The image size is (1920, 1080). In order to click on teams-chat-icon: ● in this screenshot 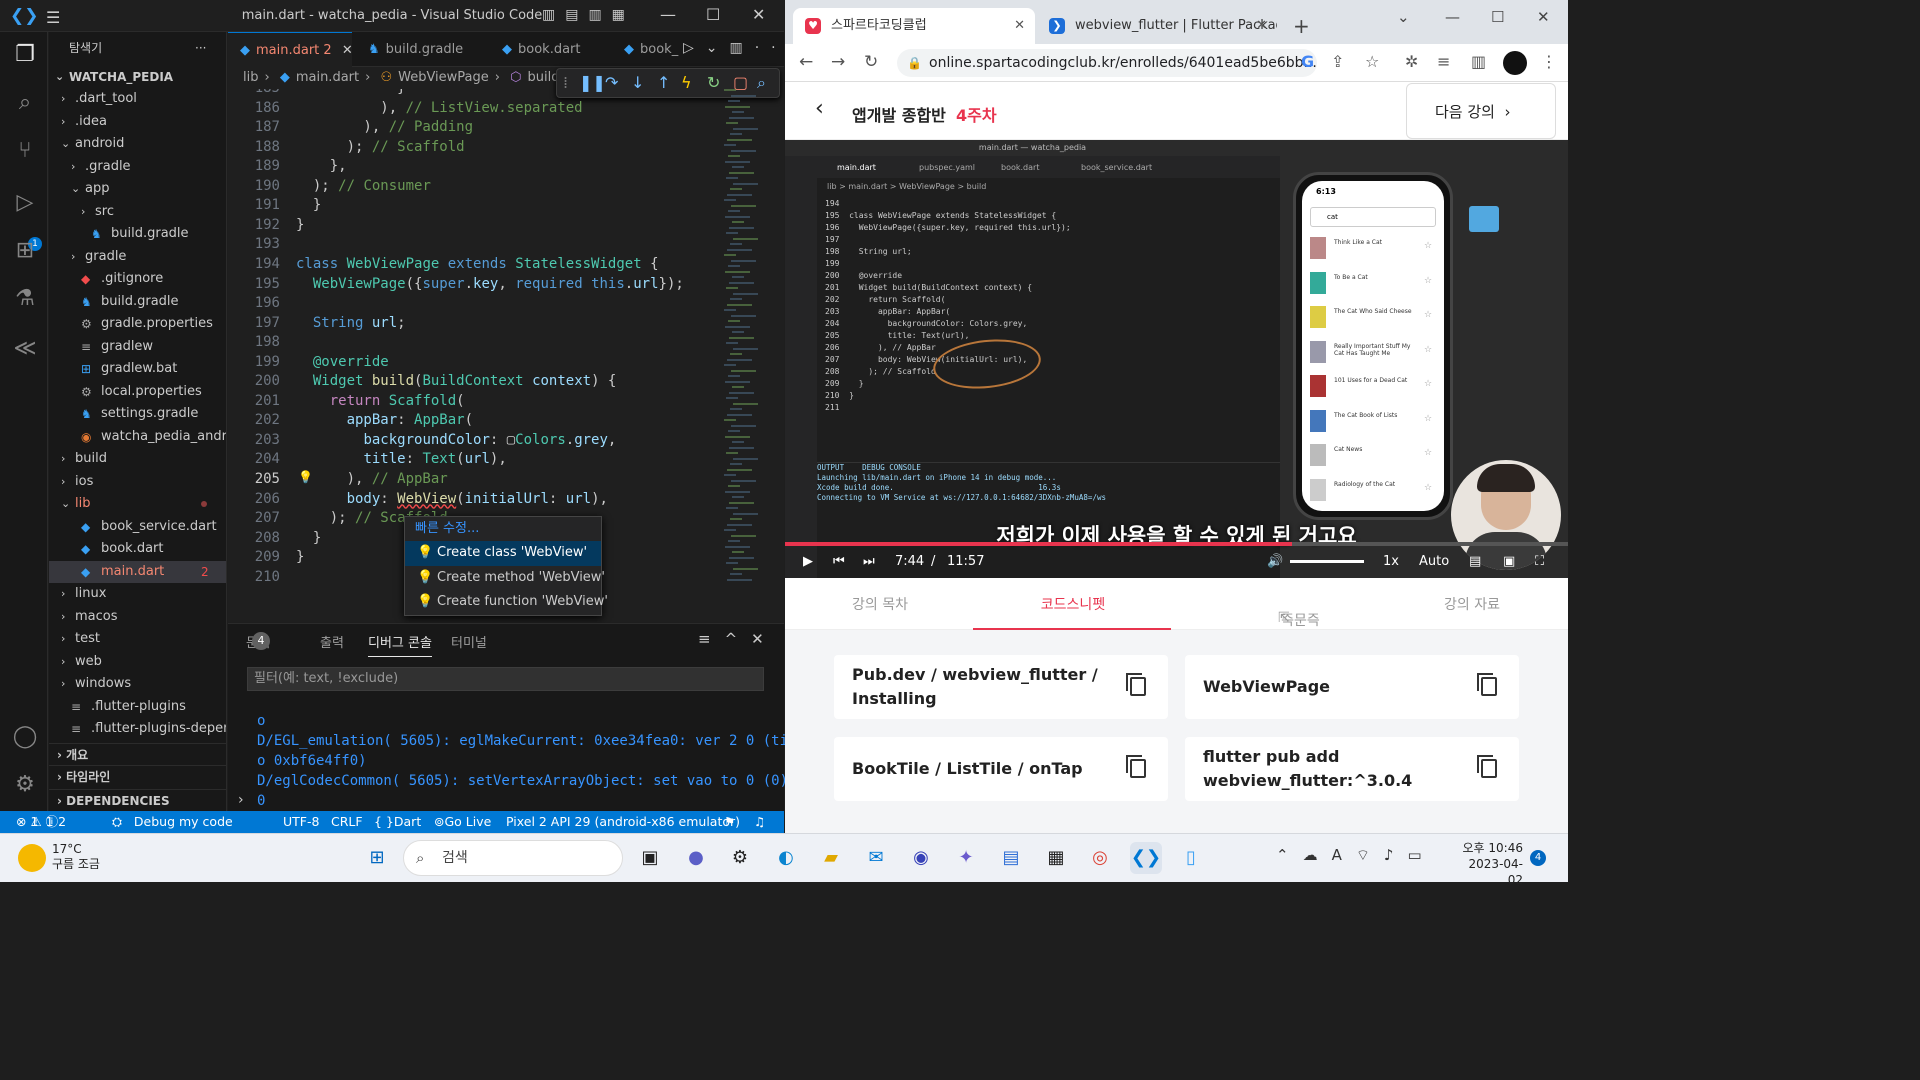, I will do `click(696, 858)`.